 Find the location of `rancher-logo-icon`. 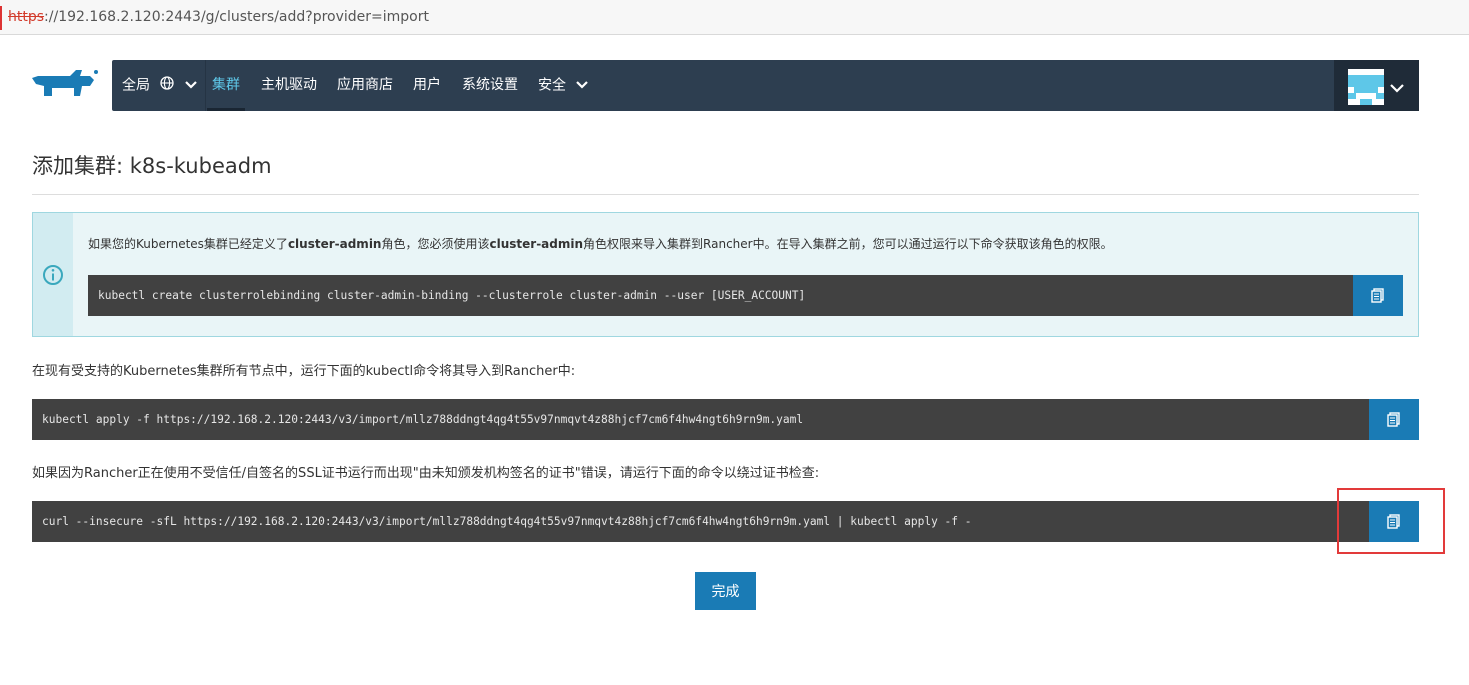

rancher-logo-icon is located at coordinates (65, 86).